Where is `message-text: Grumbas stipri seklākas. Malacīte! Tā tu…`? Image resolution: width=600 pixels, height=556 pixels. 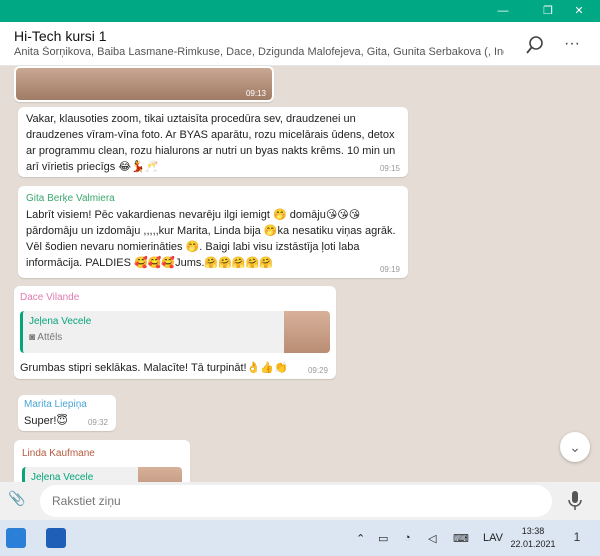 message-text: Grumbas stipri seklākas. Malacīte! Tā tu… is located at coordinates (154, 368).